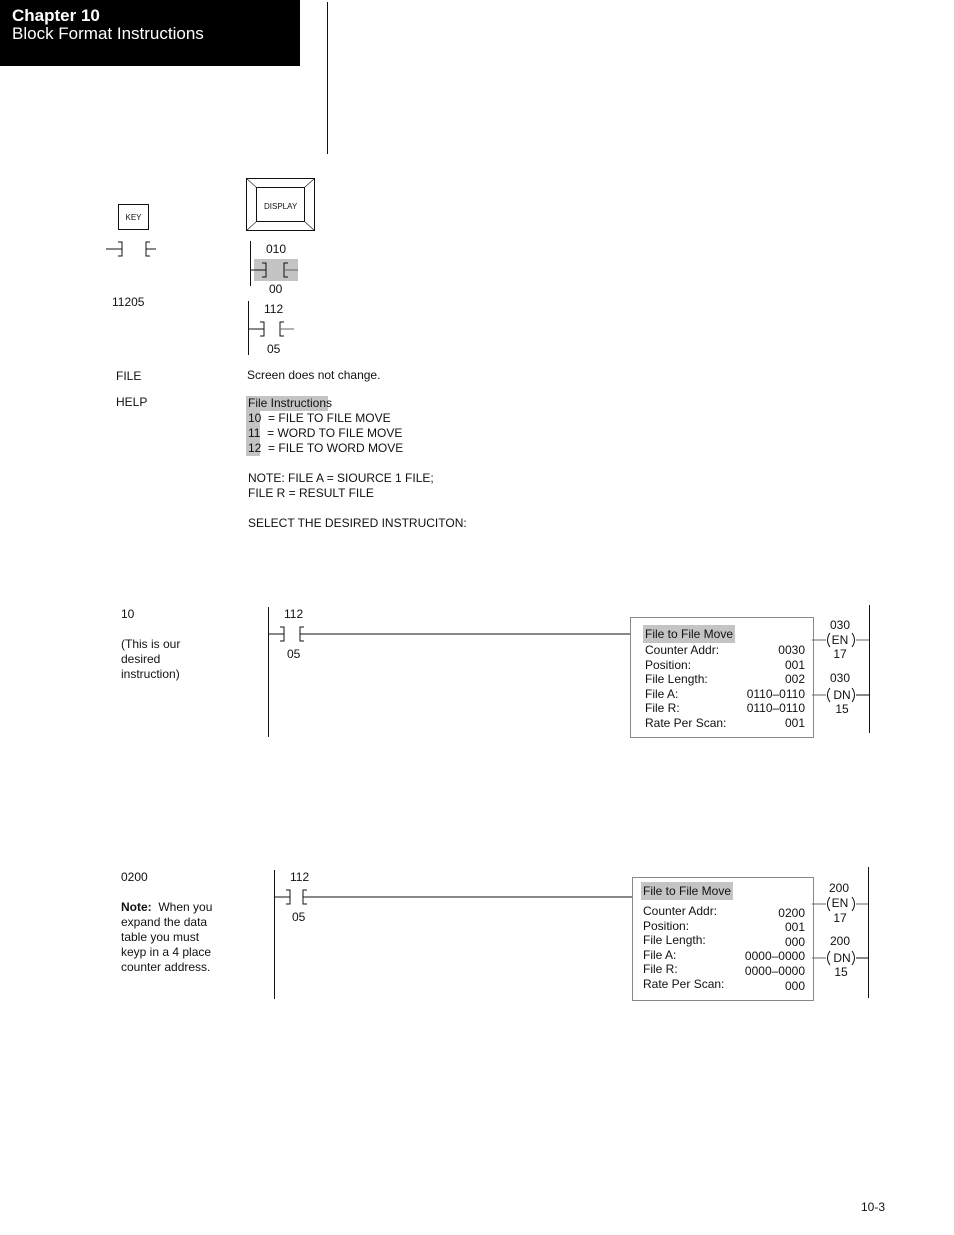 The image size is (954, 1235). I want to click on block-row: Rate Per Scan: 001, so click(725, 723).